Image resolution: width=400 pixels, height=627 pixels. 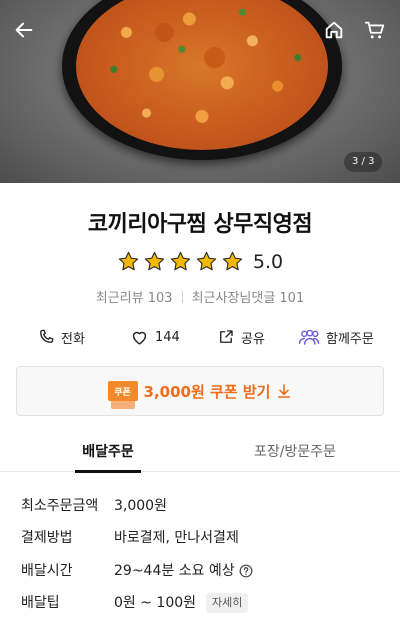 What do you see at coordinates (182, 296) in the screenshot?
I see `divider` at bounding box center [182, 296].